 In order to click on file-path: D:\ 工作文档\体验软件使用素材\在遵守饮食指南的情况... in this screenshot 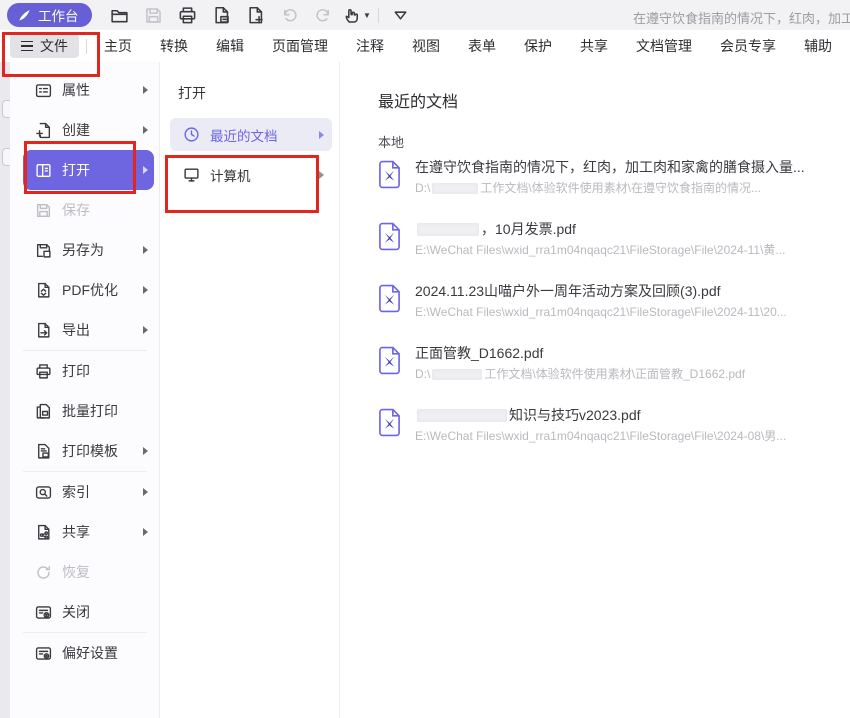, I will do `click(588, 188)`.